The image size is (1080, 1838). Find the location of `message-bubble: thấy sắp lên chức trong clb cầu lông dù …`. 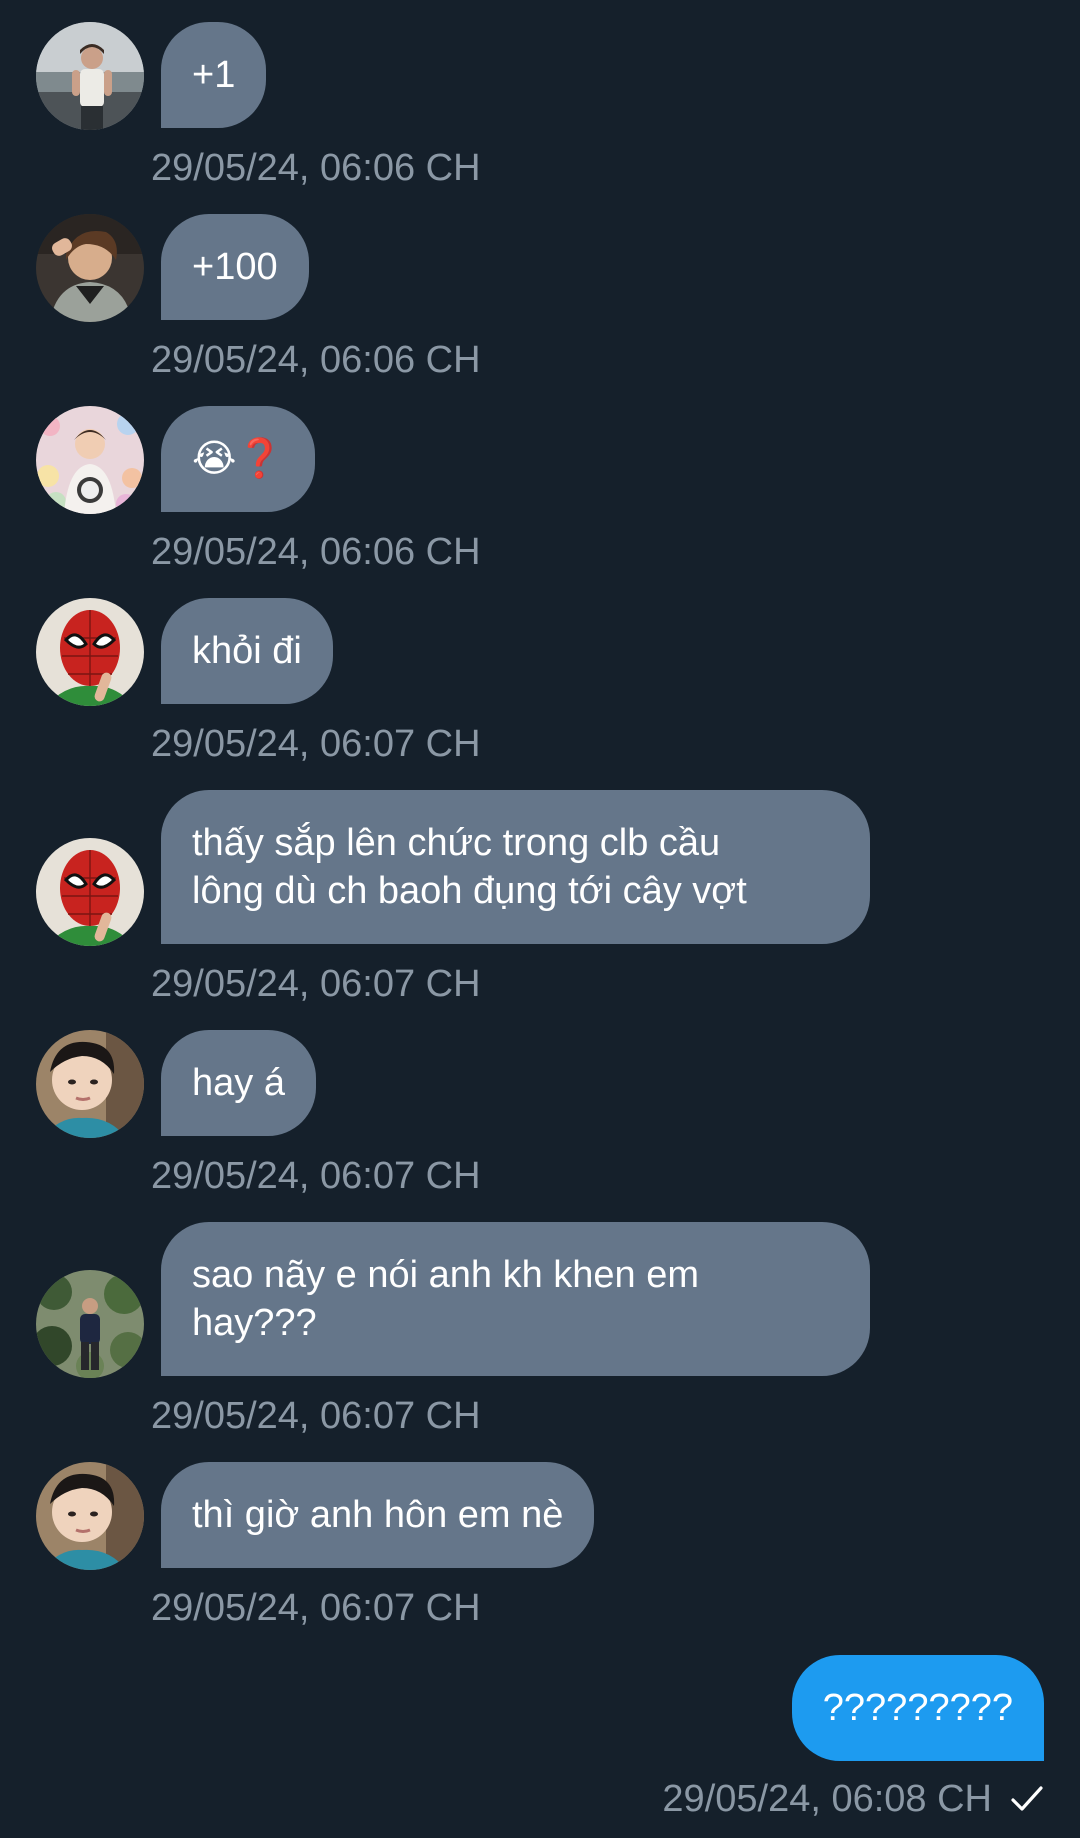

message-bubble: thấy sắp lên chức trong clb cầu lông dù … is located at coordinates (515, 867).